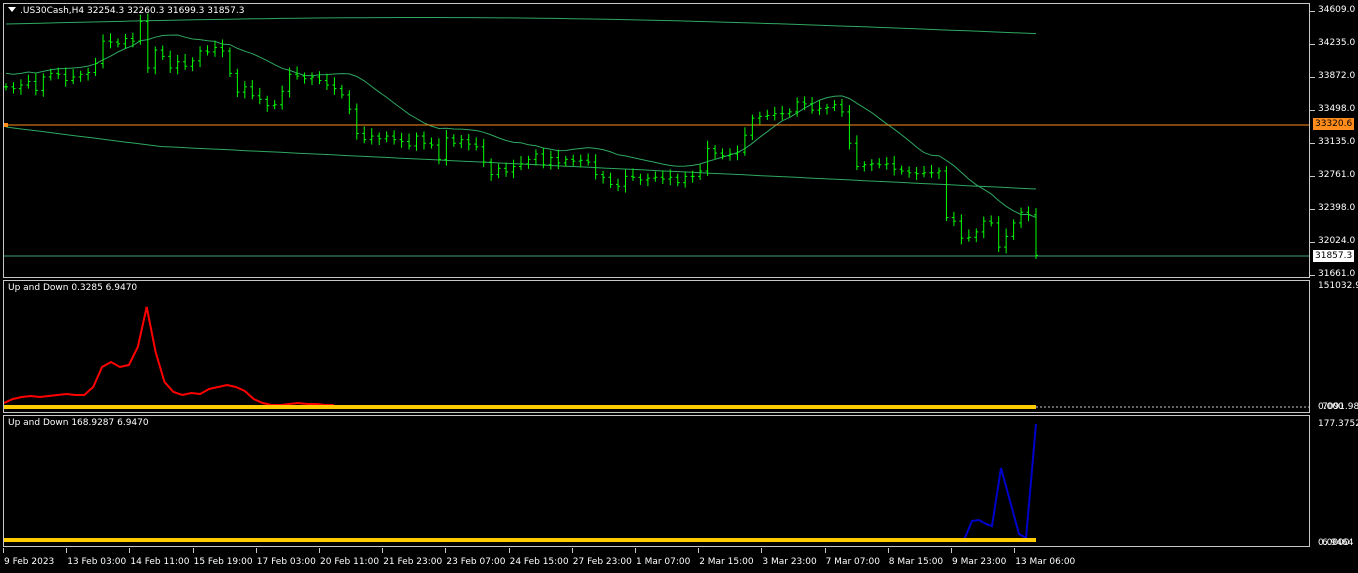 The image size is (1358, 573). What do you see at coordinates (476, 562) in the screenshot?
I see `time-axis-label: 23 Feb 07:00` at bounding box center [476, 562].